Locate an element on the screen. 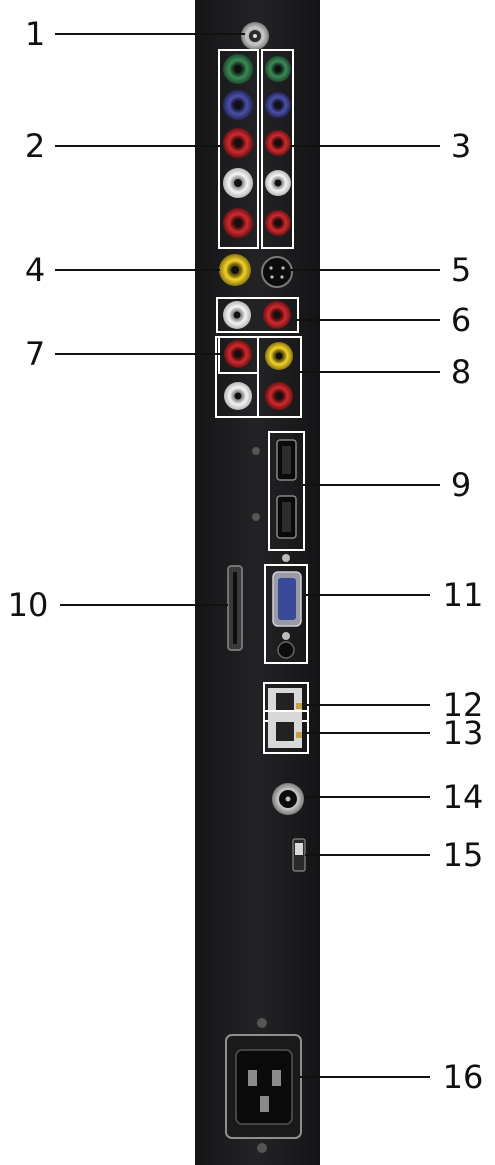 The width and height of the screenshot is (495, 1165). callout-number-10: 10 is located at coordinates (28, 605).